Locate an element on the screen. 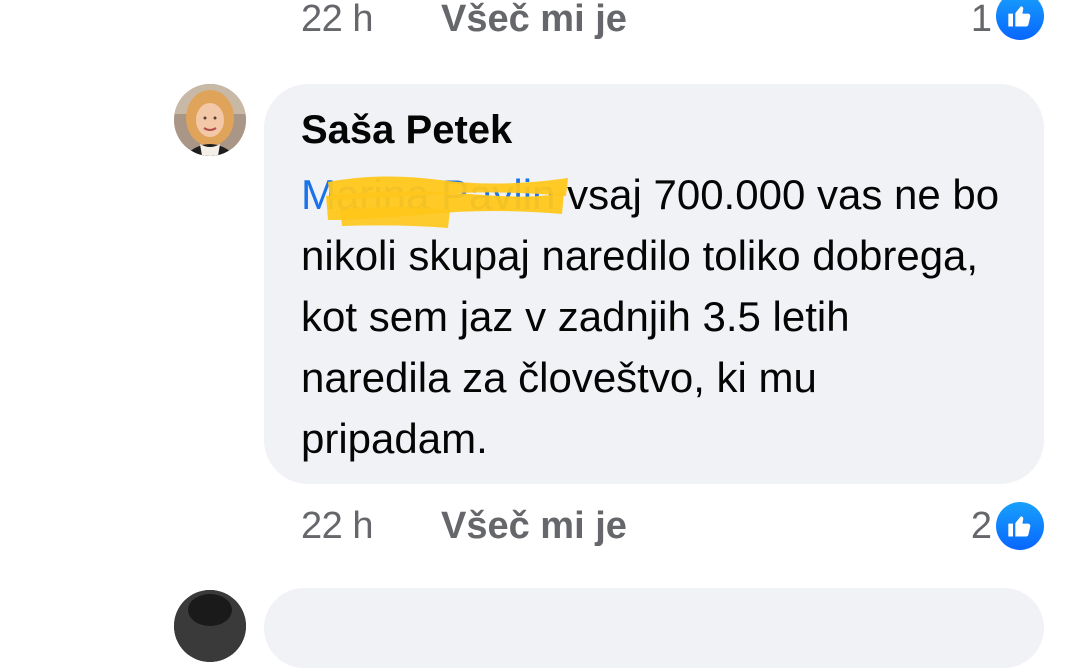 The width and height of the screenshot is (1080, 668). like-count: 1 is located at coordinates (981, 20).